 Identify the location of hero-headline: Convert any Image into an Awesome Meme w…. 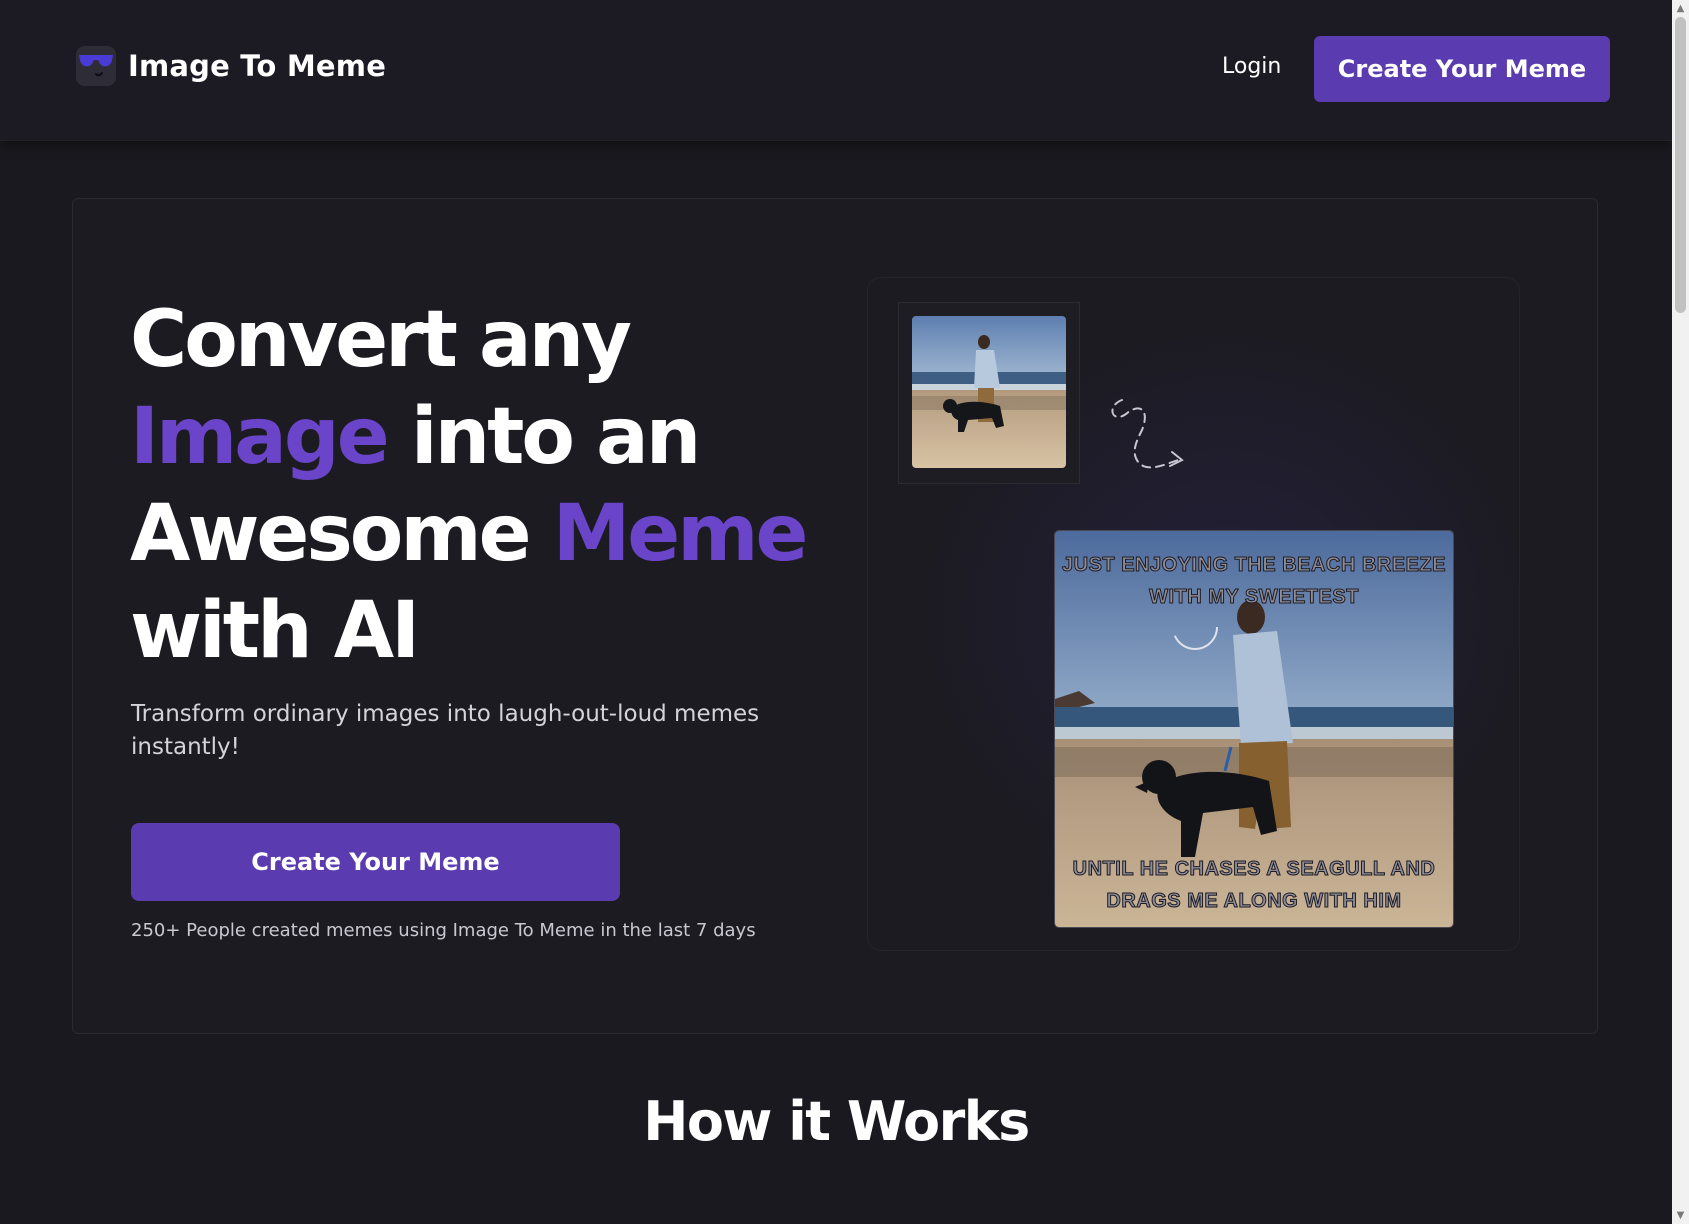
(480, 486).